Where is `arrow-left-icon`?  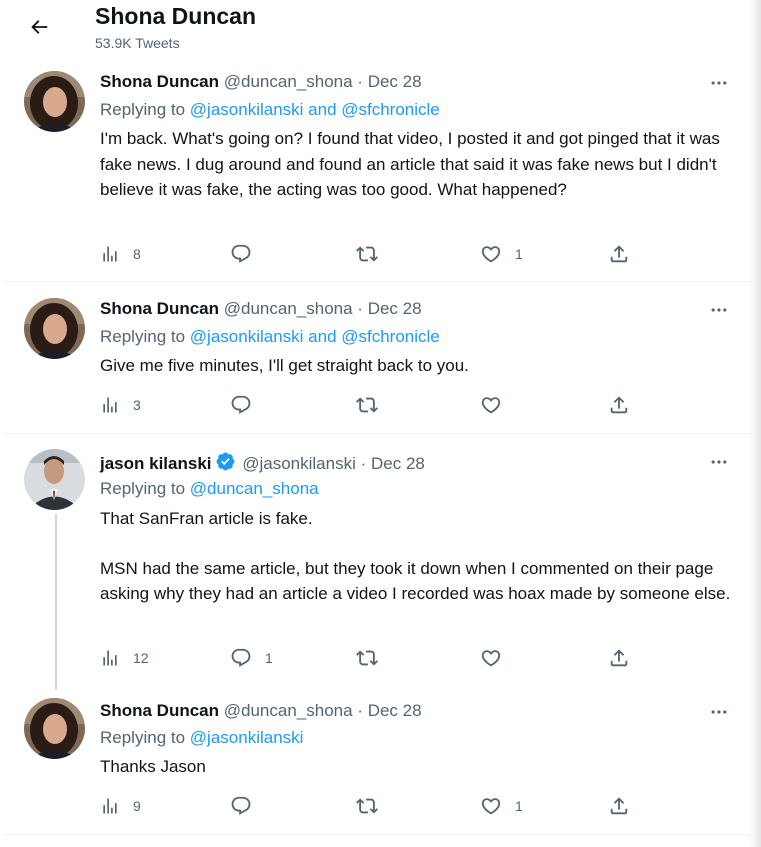
arrow-left-icon is located at coordinates (39, 27).